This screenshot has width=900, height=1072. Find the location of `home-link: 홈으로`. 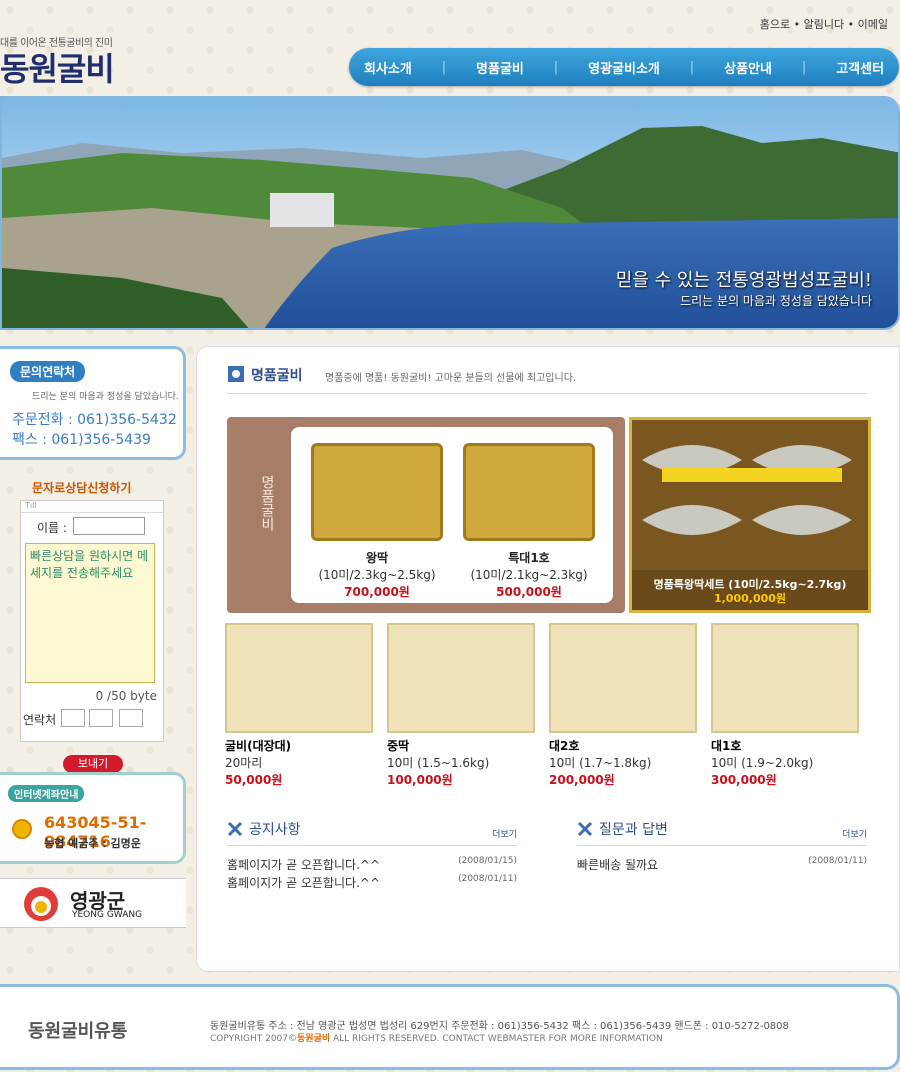

home-link: 홈으로 is located at coordinates (775, 24).